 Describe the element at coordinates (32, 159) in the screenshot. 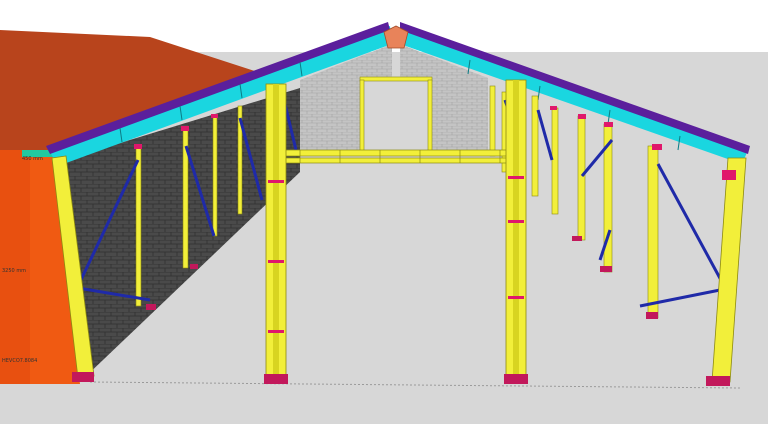

I see `dimension-label-top: 450 mm` at that location.